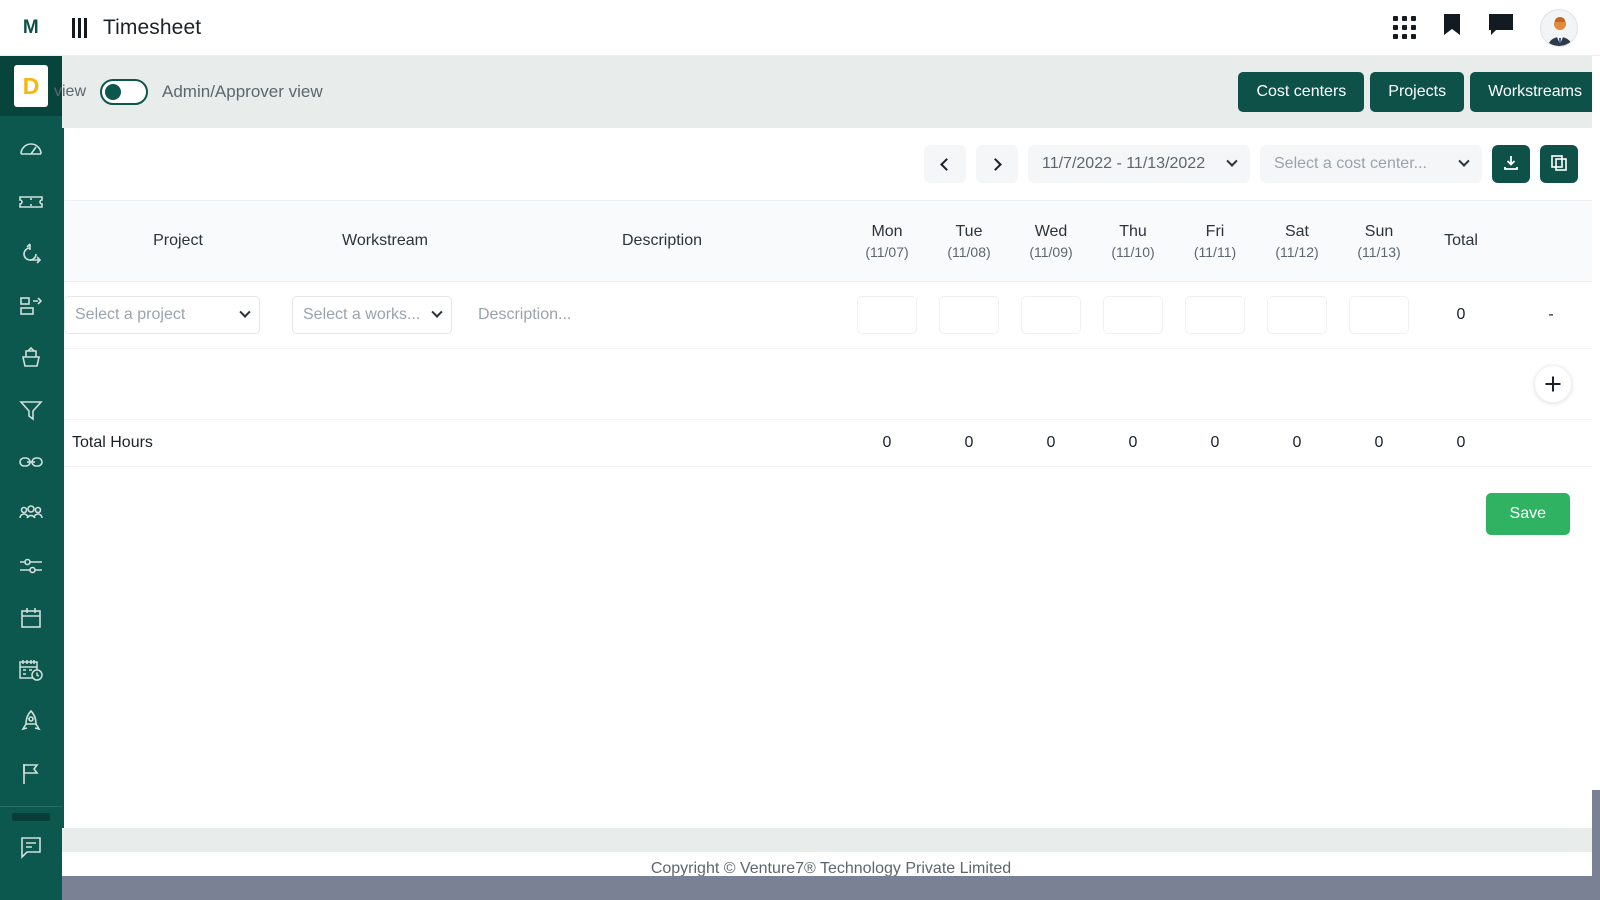 The width and height of the screenshot is (1600, 900). I want to click on hours-input-thu, so click(1133, 315).